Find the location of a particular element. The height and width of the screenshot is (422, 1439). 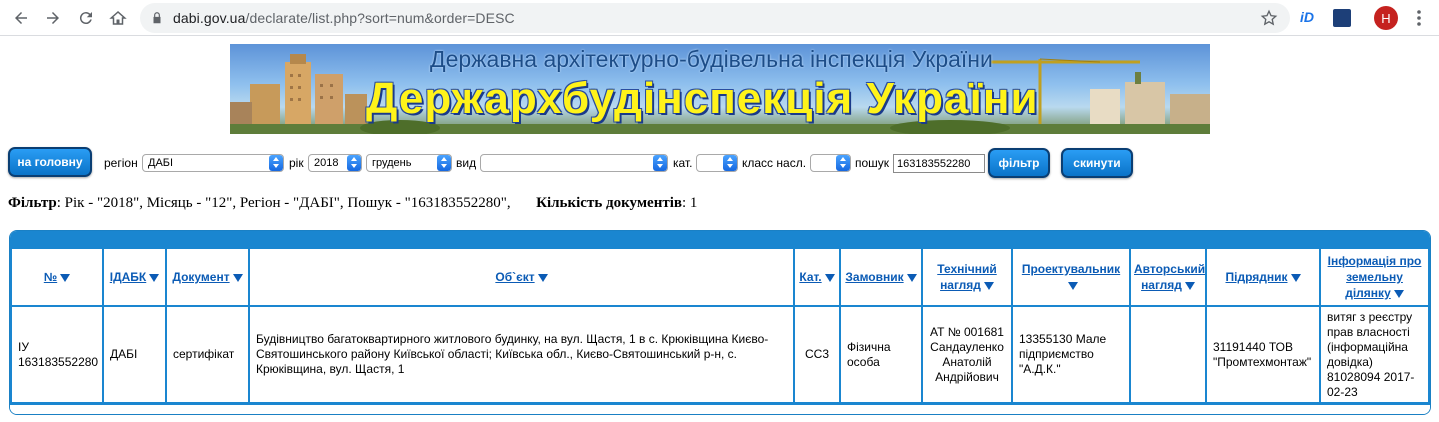

id-extension-icon: iD is located at coordinates (1311, 18).